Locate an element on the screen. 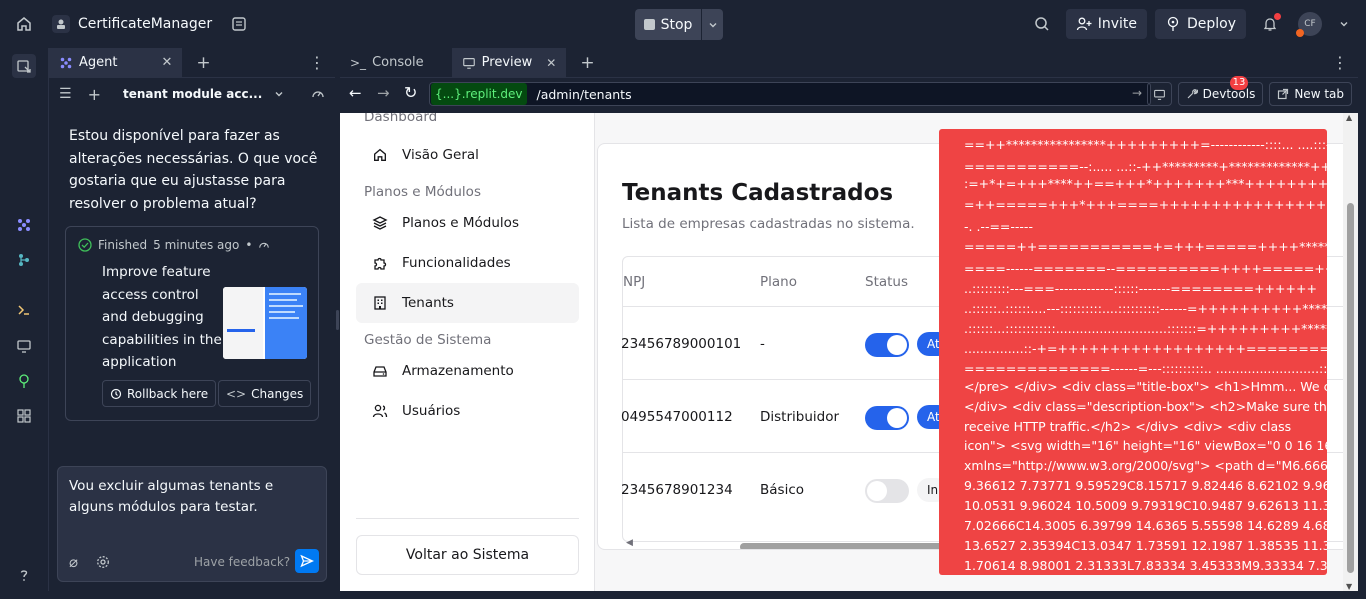 Image resolution: width=1366 pixels, height=599 pixels. sidebar-item-plans: Planos e Módulos is located at coordinates (467, 223).